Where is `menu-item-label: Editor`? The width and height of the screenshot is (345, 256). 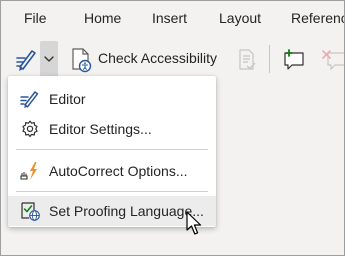
menu-item-label: Editor is located at coordinates (67, 99).